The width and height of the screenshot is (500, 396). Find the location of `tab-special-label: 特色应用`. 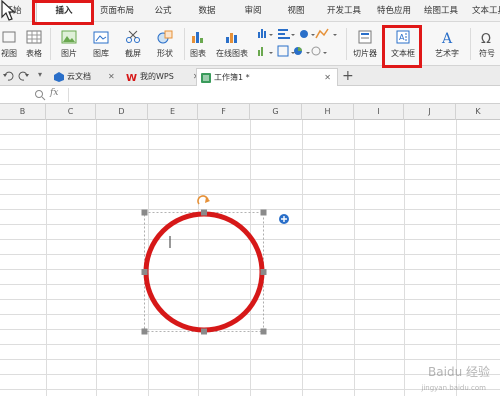

tab-special-label: 特色应用 is located at coordinates (393, 11).